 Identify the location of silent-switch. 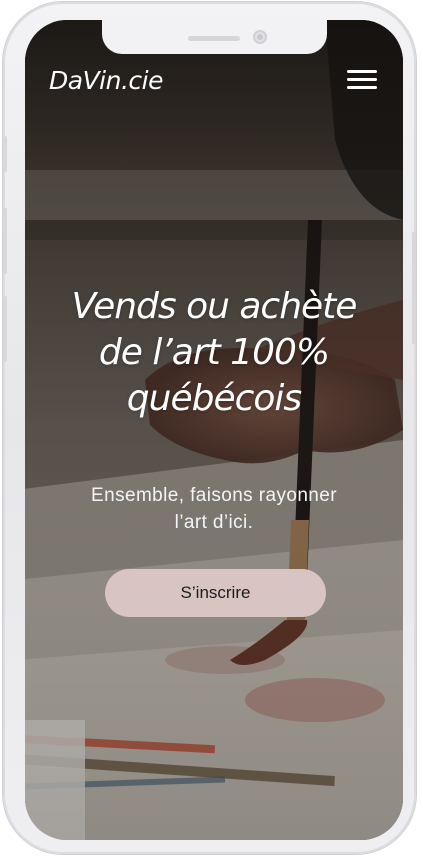
(5, 154).